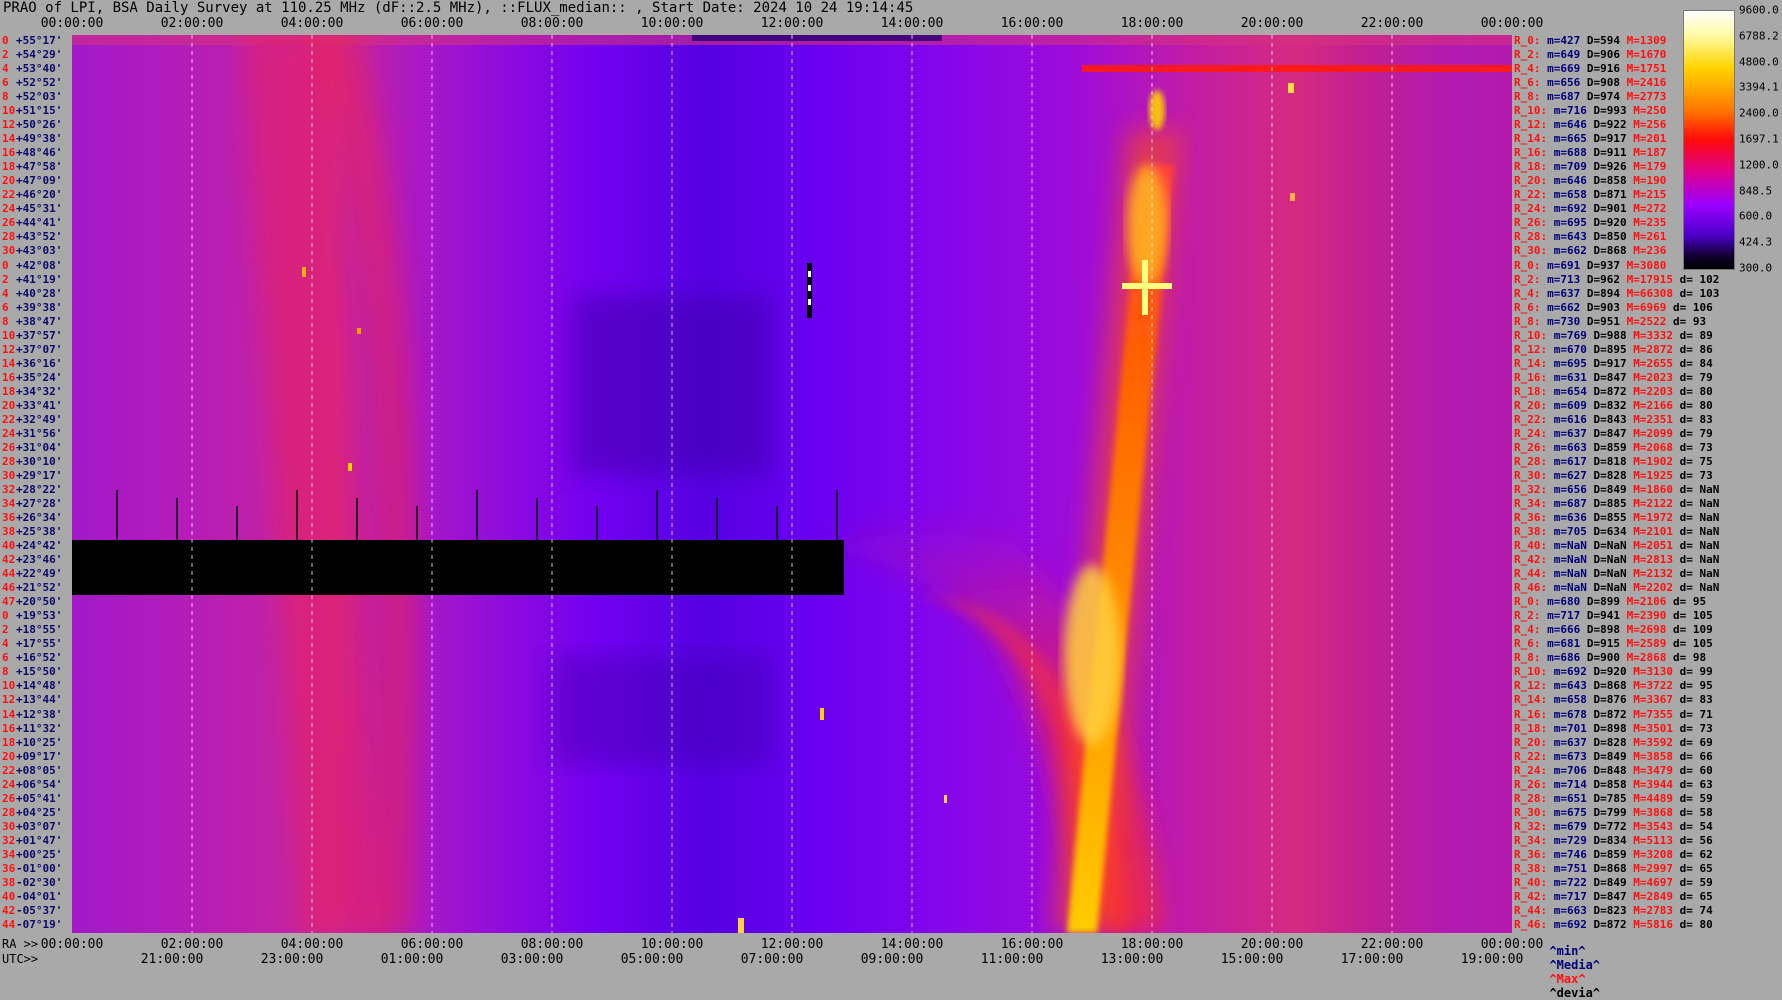 Image resolution: width=1782 pixels, height=1000 pixels. Describe the element at coordinates (39, 433) in the screenshot. I see `declination-value: +31°56'` at that location.